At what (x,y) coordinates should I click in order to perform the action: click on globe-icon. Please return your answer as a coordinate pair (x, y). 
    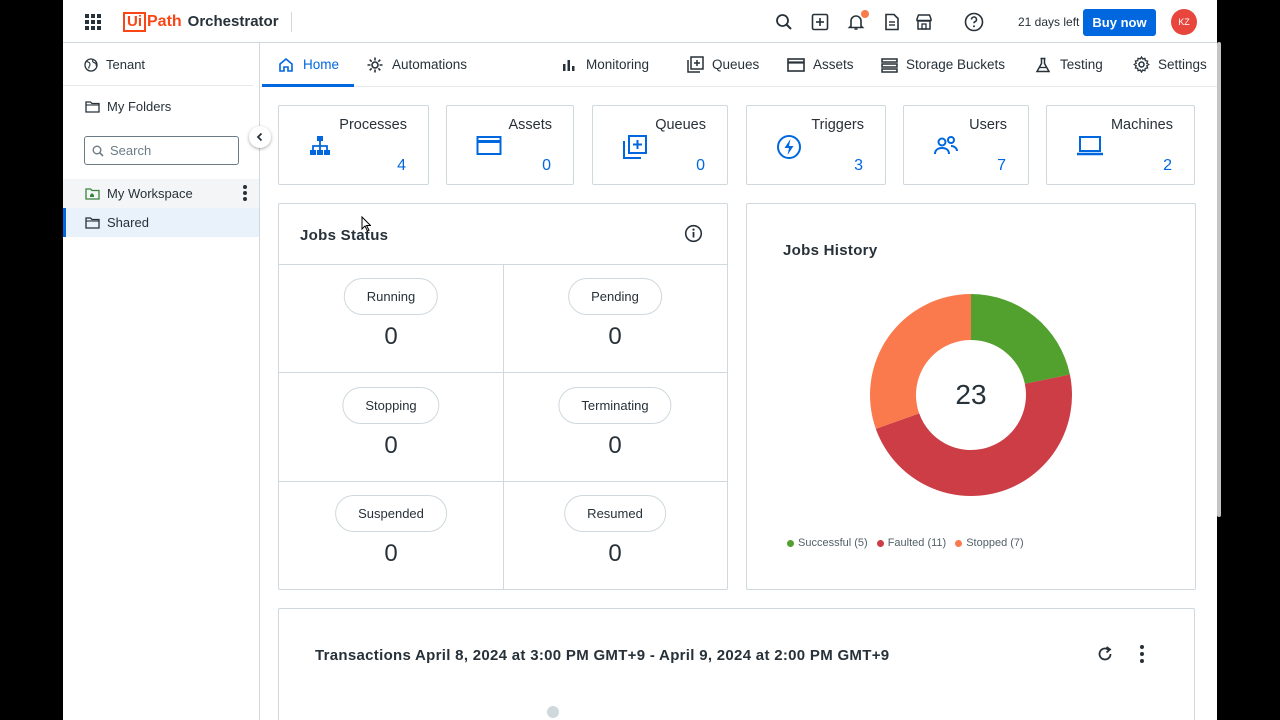
    Looking at the image, I should click on (92, 65).